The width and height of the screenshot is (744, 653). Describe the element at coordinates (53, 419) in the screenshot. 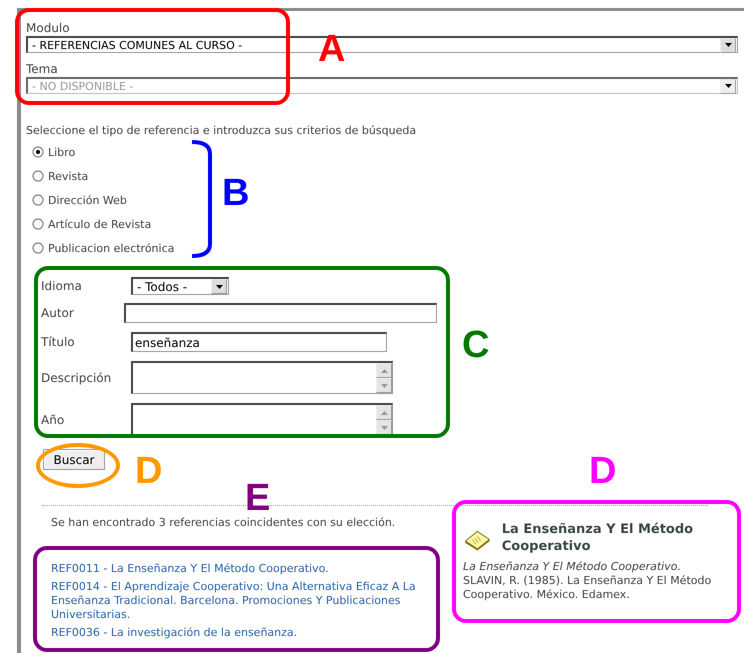

I see `field-label: Año` at that location.